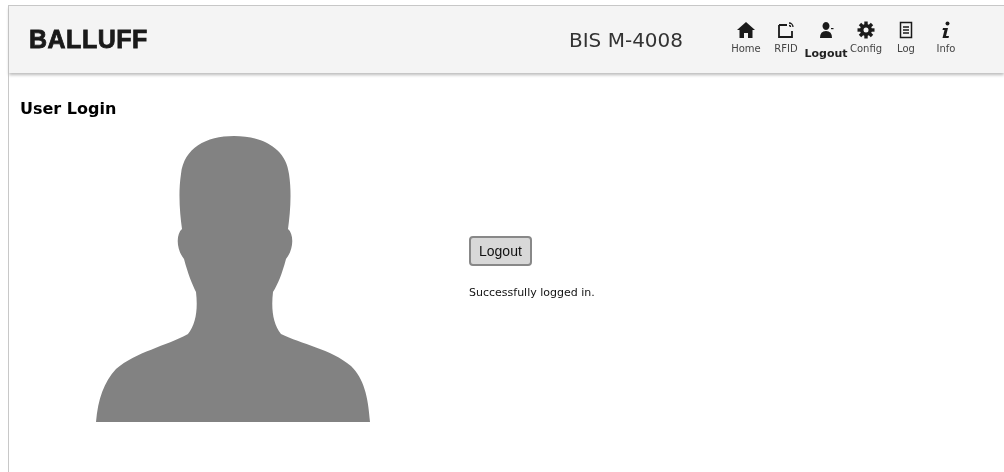 This screenshot has width=1004, height=472. I want to click on nav-item: Info, so click(946, 36).